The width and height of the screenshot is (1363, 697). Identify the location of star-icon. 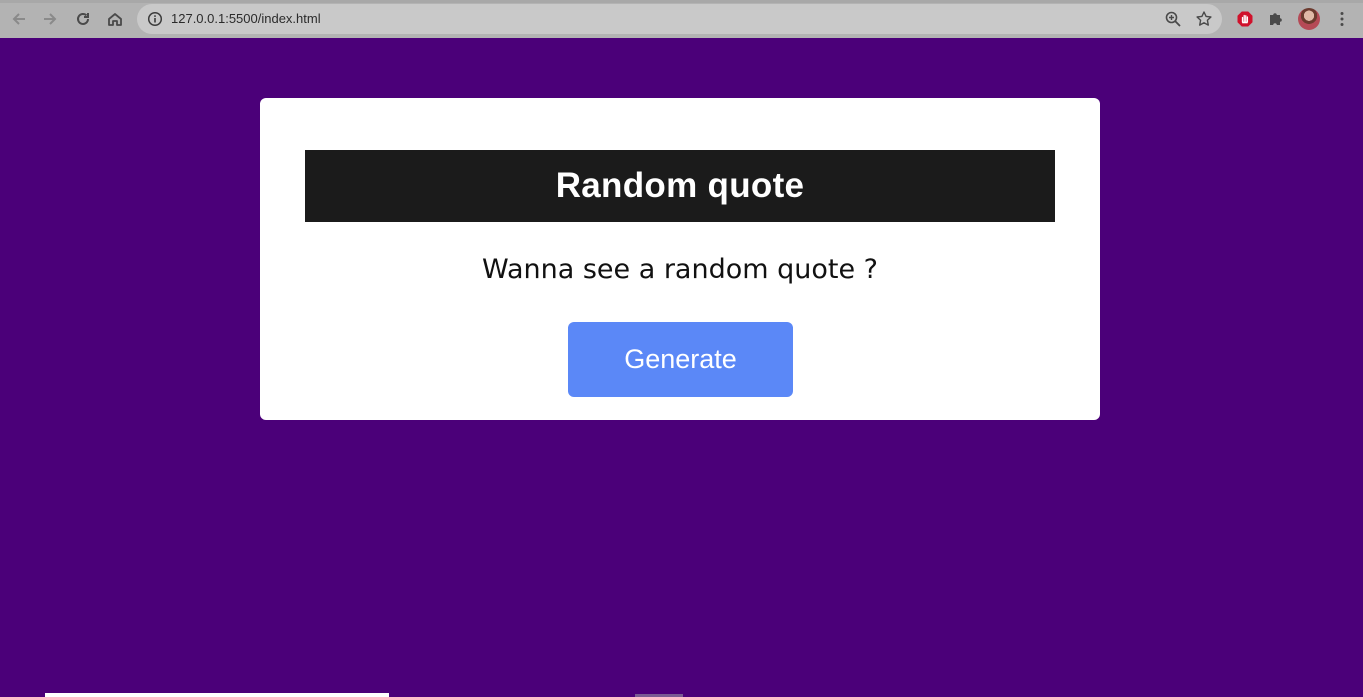
(1204, 19).